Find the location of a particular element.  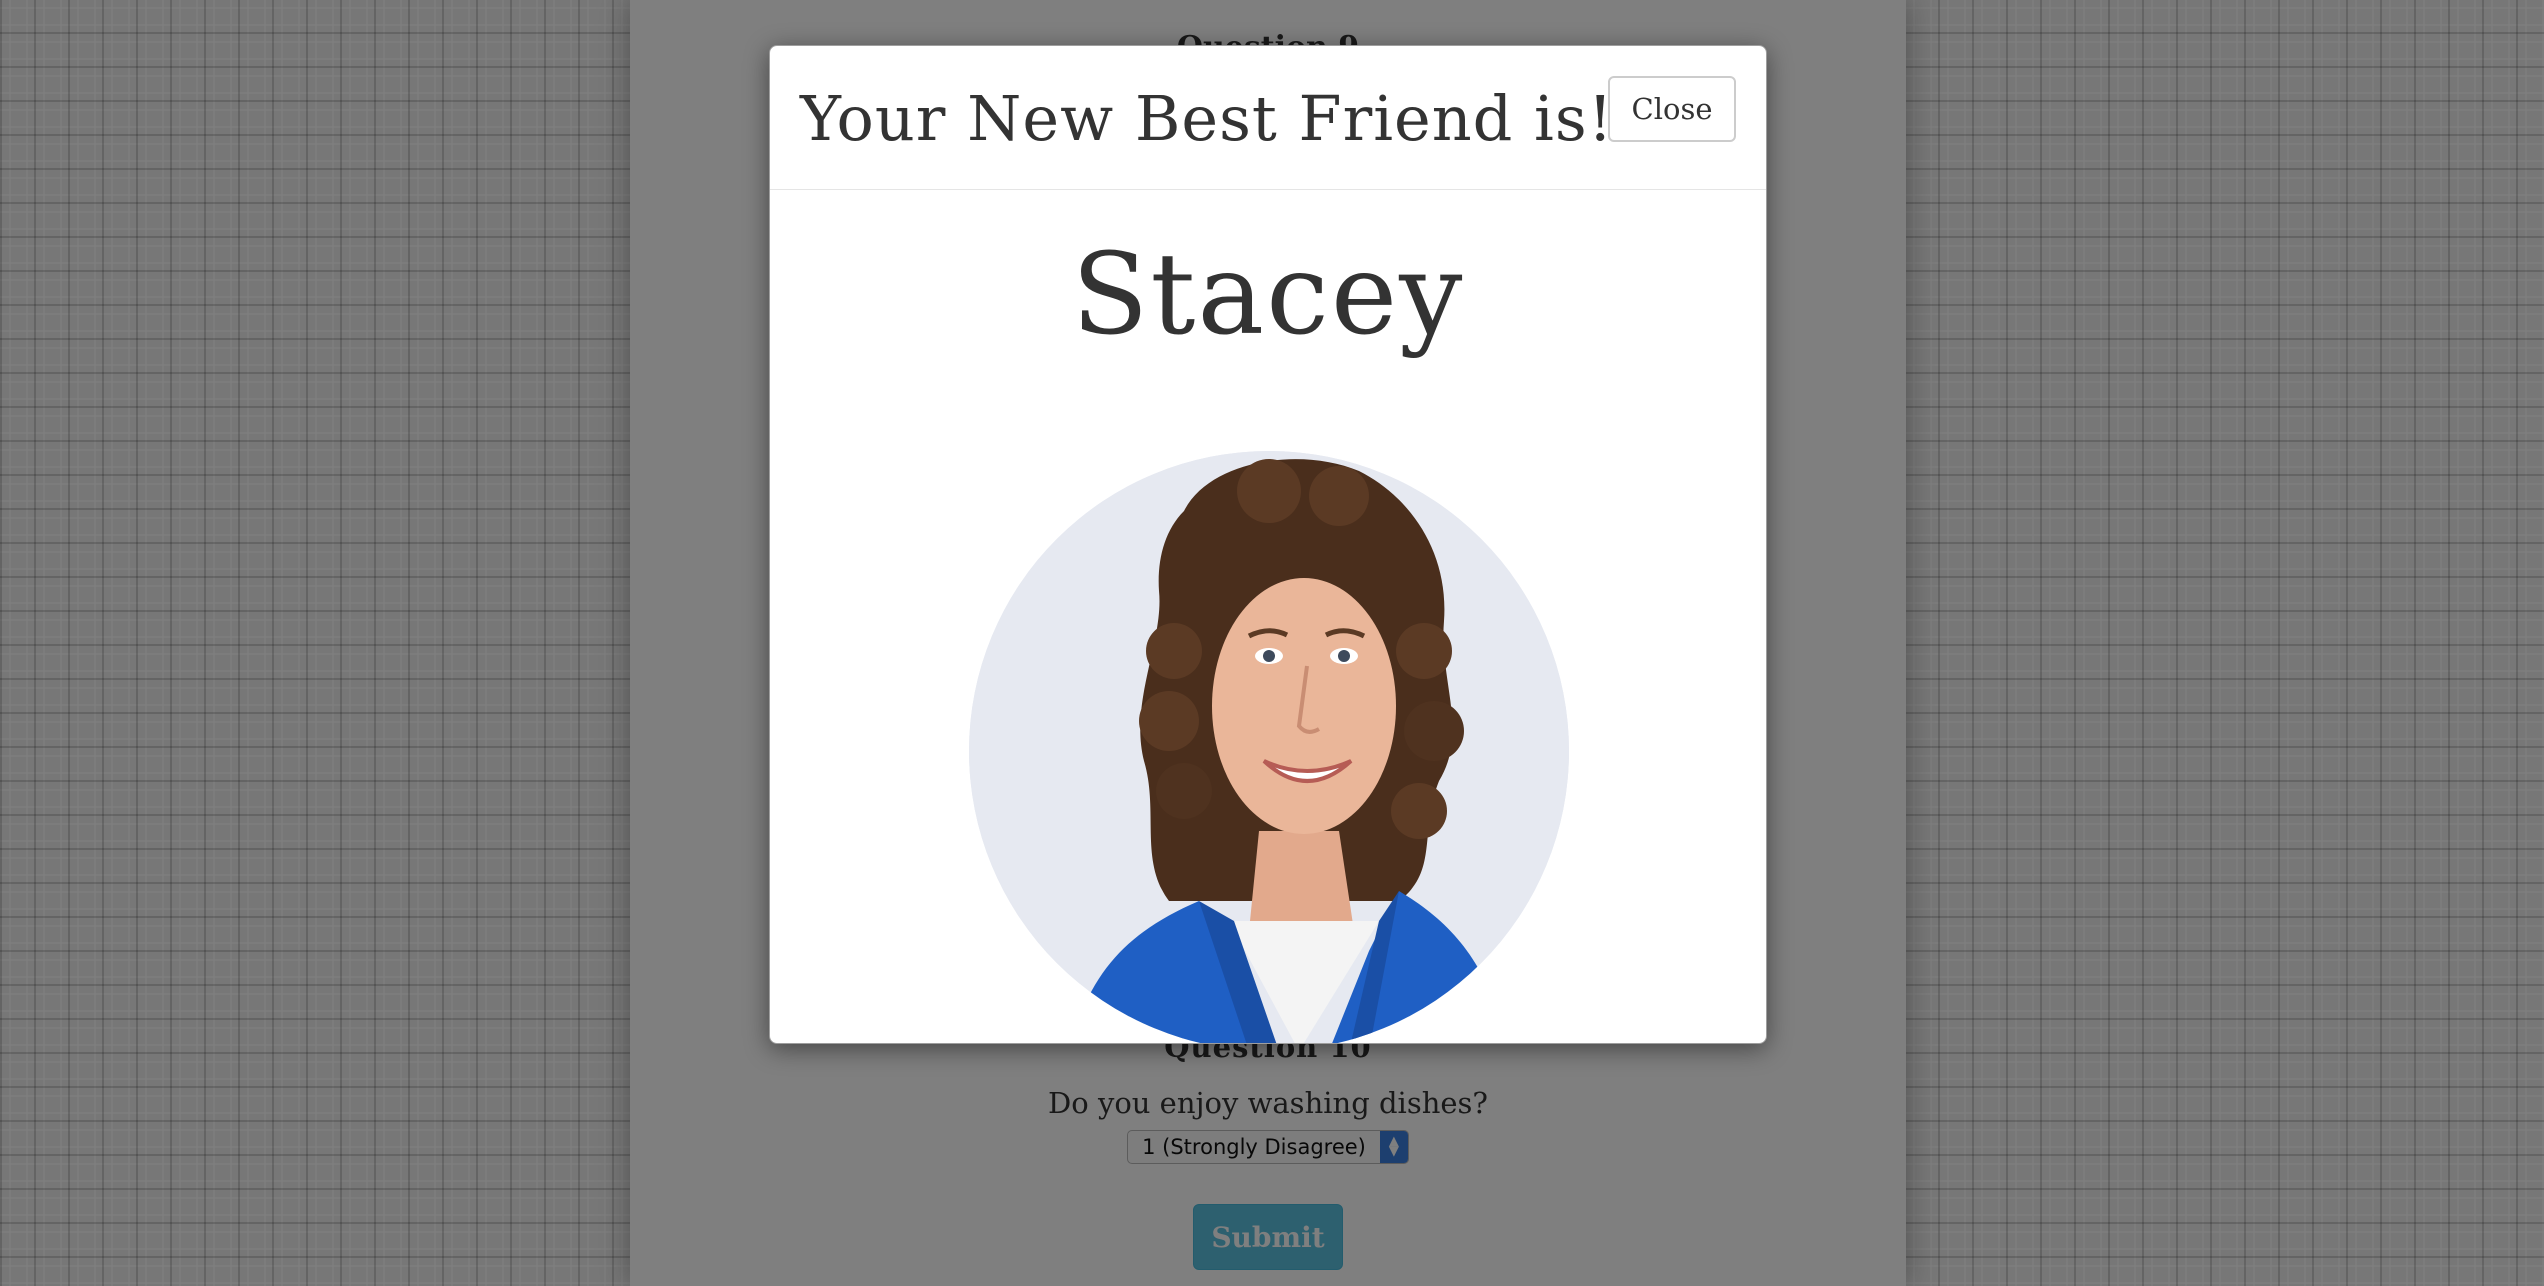

modal-title: Your New Best Friend is!!! is located at coordinates (1233, 118).